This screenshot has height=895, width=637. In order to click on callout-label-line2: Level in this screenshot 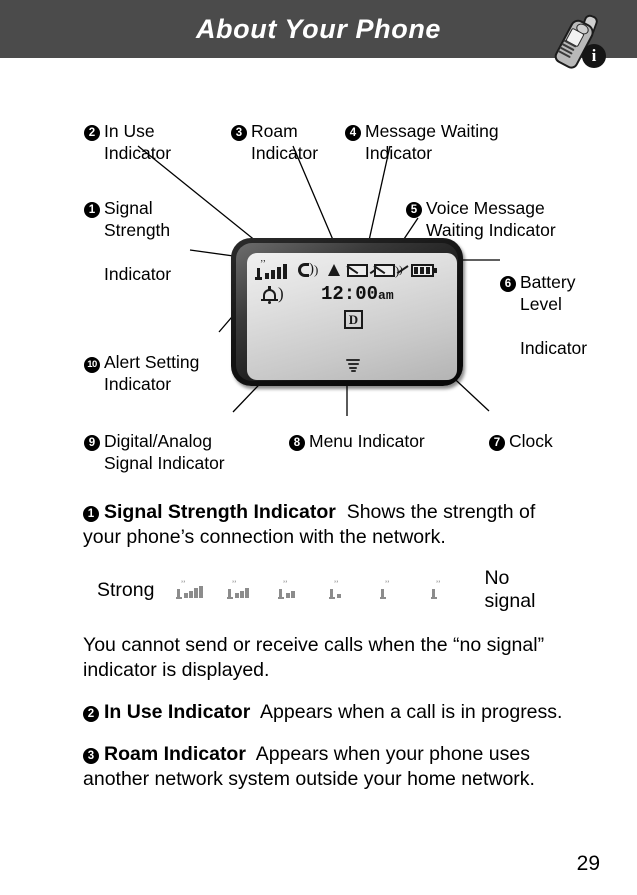, I will do `click(541, 304)`.